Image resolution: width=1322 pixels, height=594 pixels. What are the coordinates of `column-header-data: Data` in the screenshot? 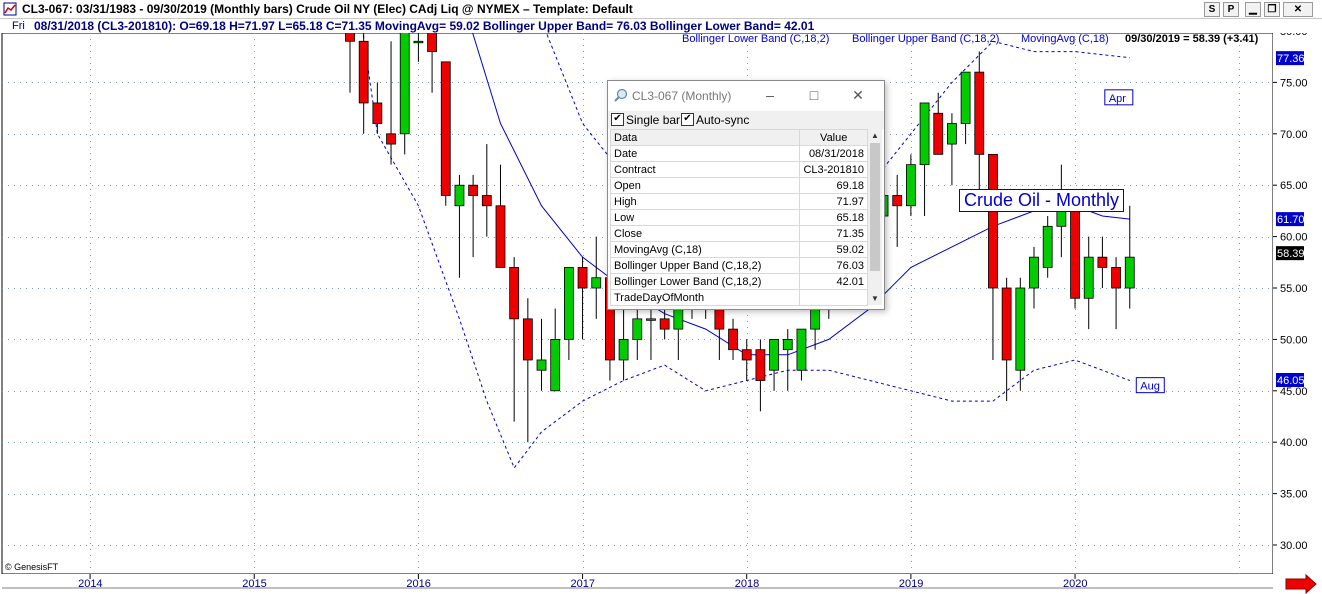 It's located at (705, 137).